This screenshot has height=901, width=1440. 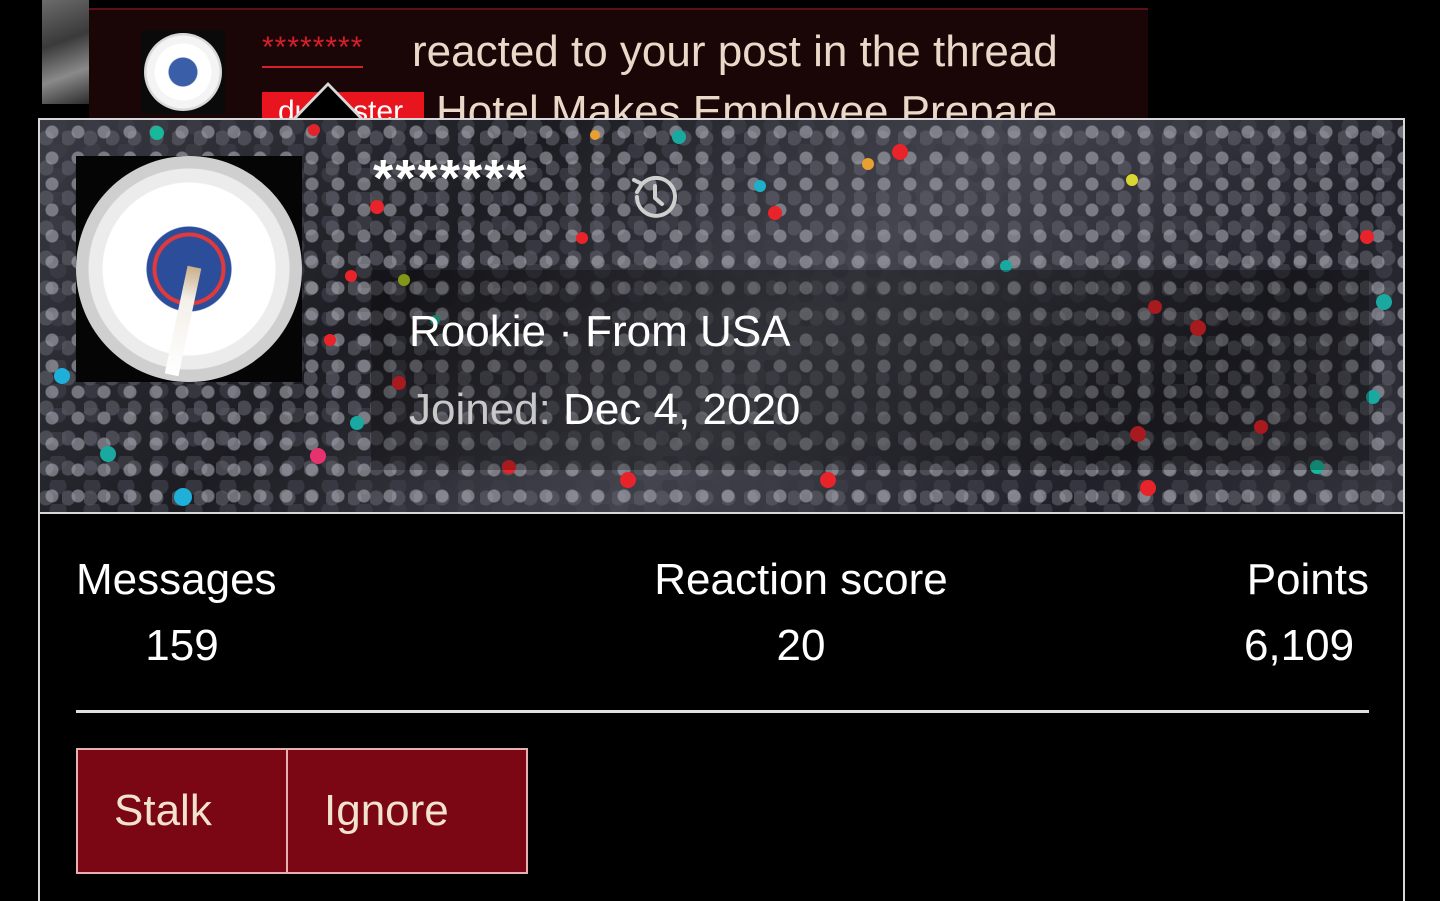 I want to click on stat-points-value: 6,109, so click(x=1299, y=645).